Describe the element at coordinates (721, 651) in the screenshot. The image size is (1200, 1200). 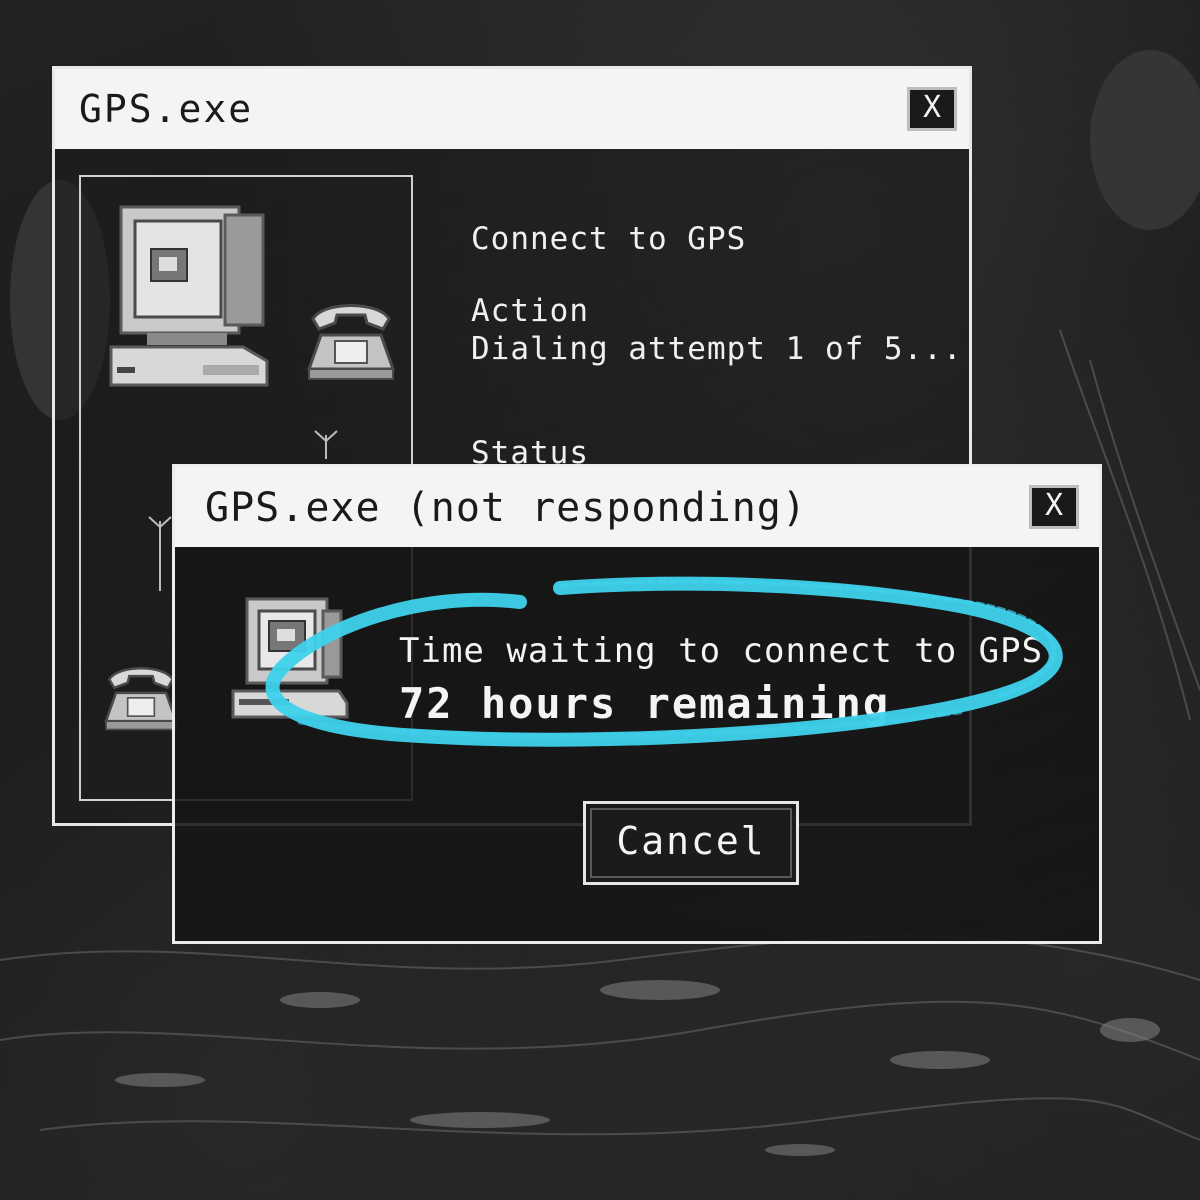
I see `wait-message: Time waiting to connect to GPS` at that location.